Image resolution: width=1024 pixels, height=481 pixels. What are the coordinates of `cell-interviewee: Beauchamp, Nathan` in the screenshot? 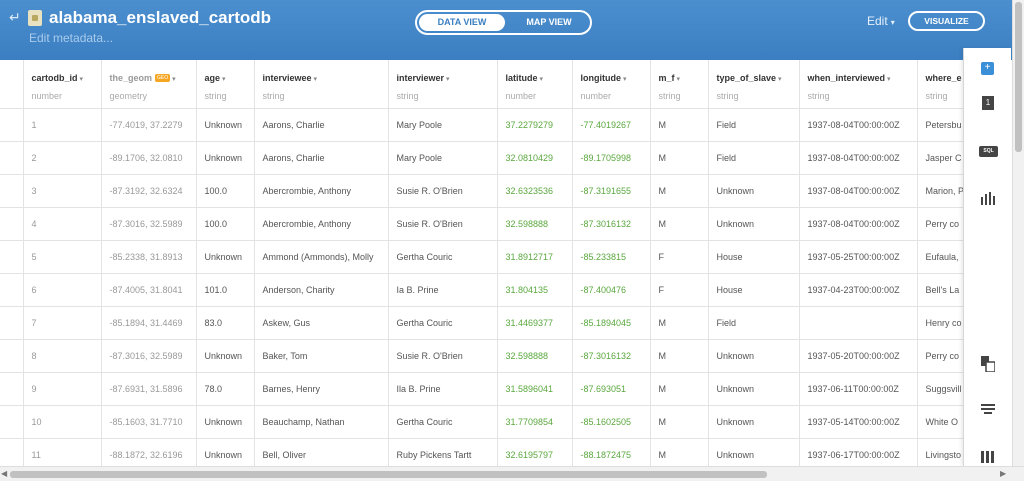 It's located at (321, 422).